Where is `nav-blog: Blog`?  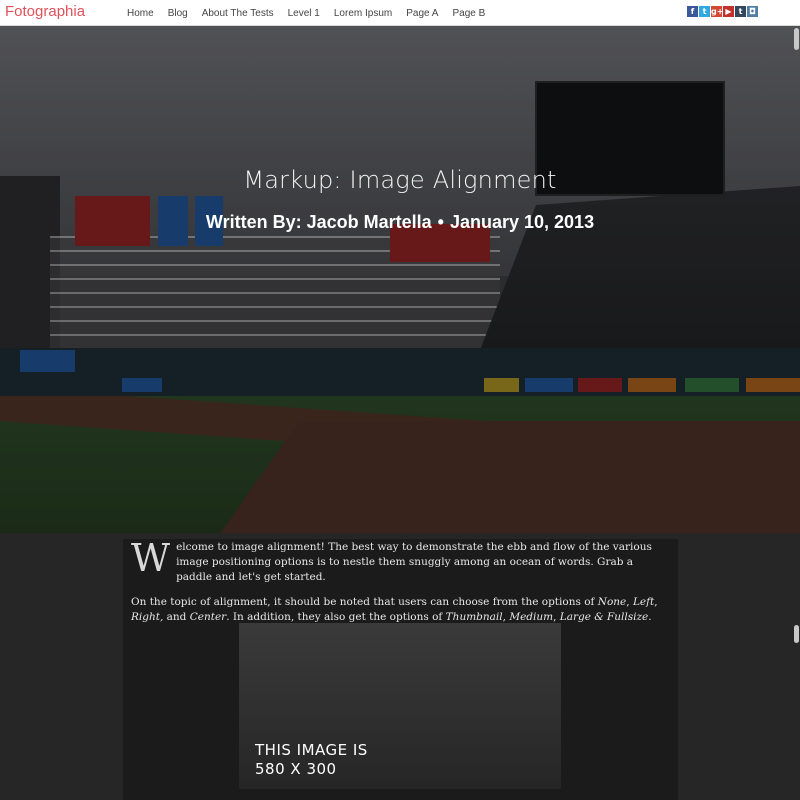 nav-blog: Blog is located at coordinates (178, 13).